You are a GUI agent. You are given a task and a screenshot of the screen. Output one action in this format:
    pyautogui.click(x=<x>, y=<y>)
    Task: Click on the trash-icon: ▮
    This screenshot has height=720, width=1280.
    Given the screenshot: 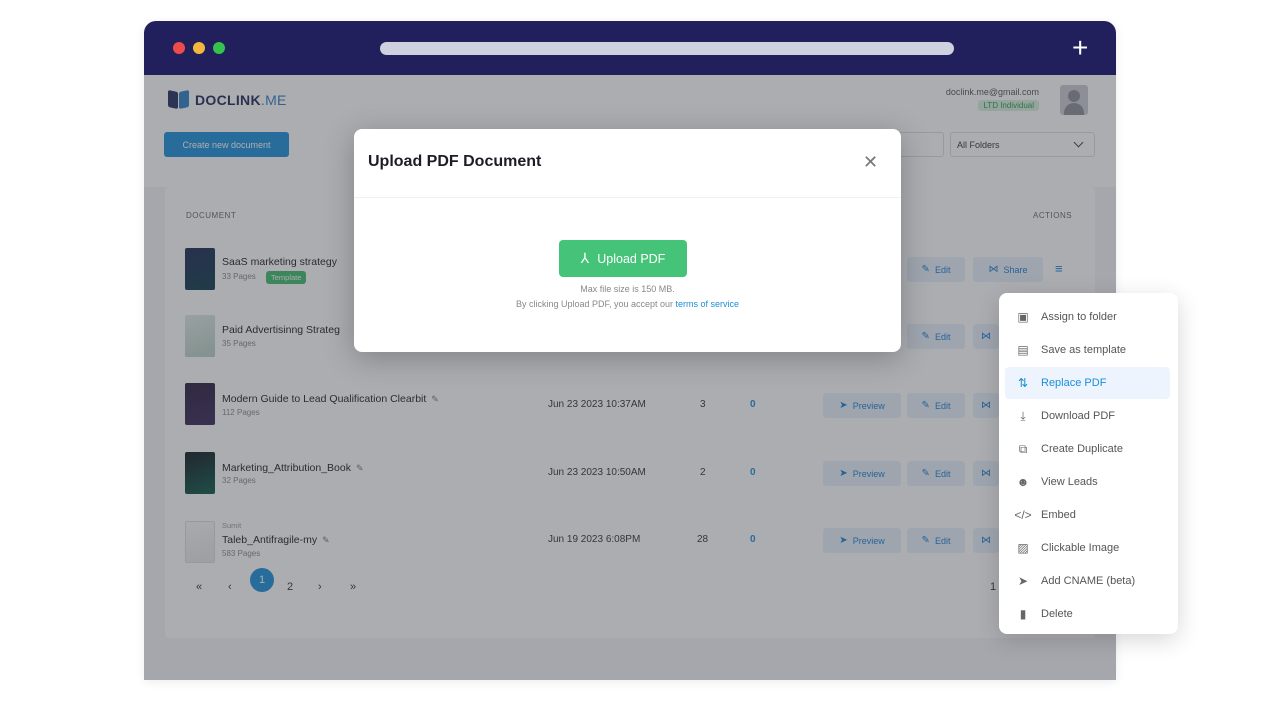 What is the action you would take?
    pyautogui.click(x=1023, y=614)
    